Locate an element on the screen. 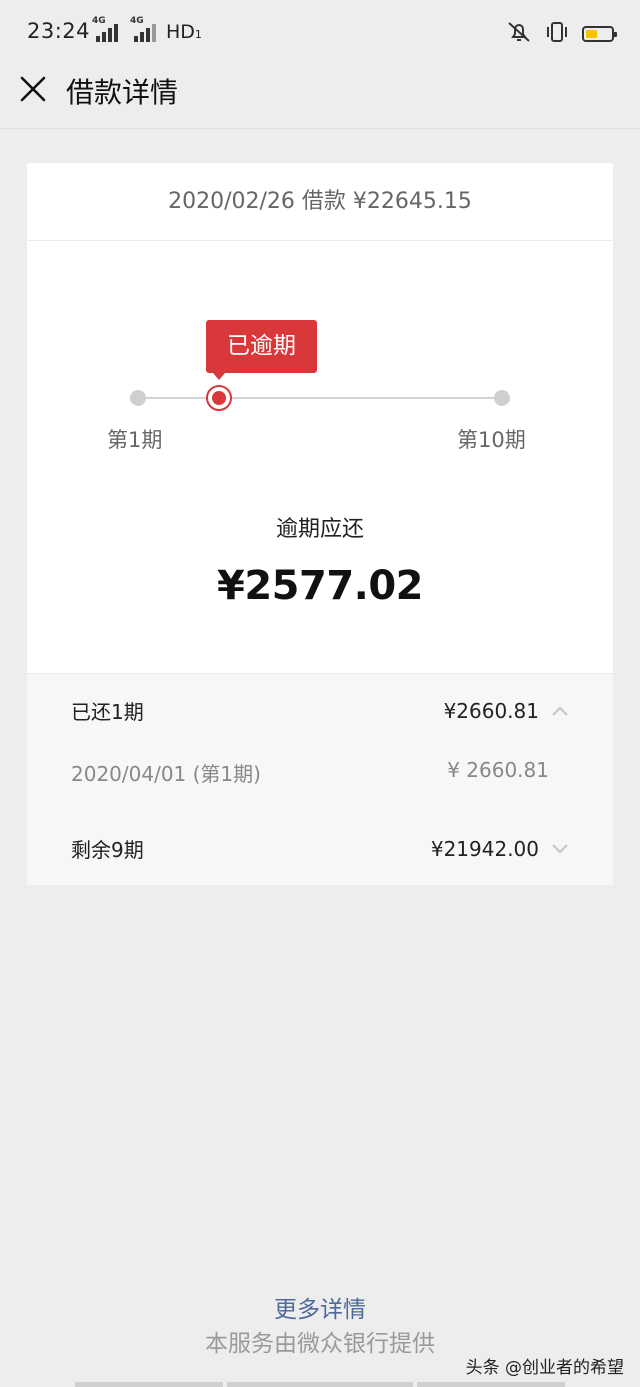 Image resolution: width=640 pixels, height=1387 pixels. repaid-item: 2020/04/01 (第1期) ¥ 2660.81 is located at coordinates (310, 772).